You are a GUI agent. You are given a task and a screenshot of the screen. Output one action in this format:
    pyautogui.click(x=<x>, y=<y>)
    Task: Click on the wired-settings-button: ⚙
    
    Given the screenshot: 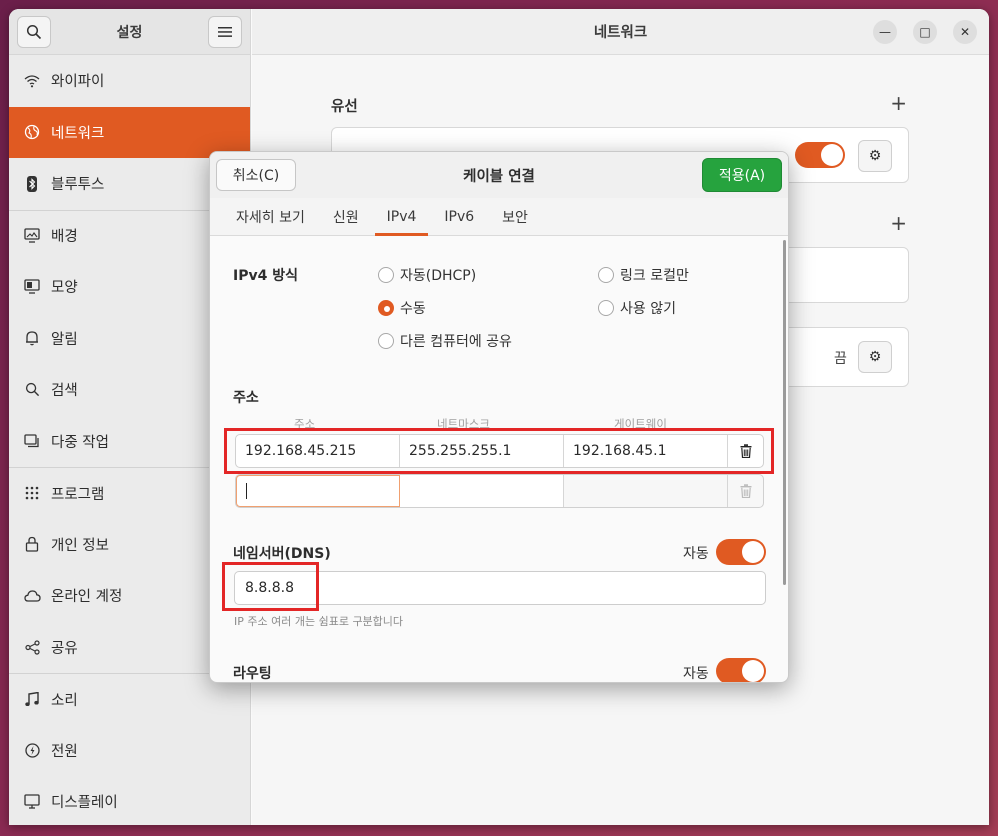 What is the action you would take?
    pyautogui.click(x=875, y=156)
    